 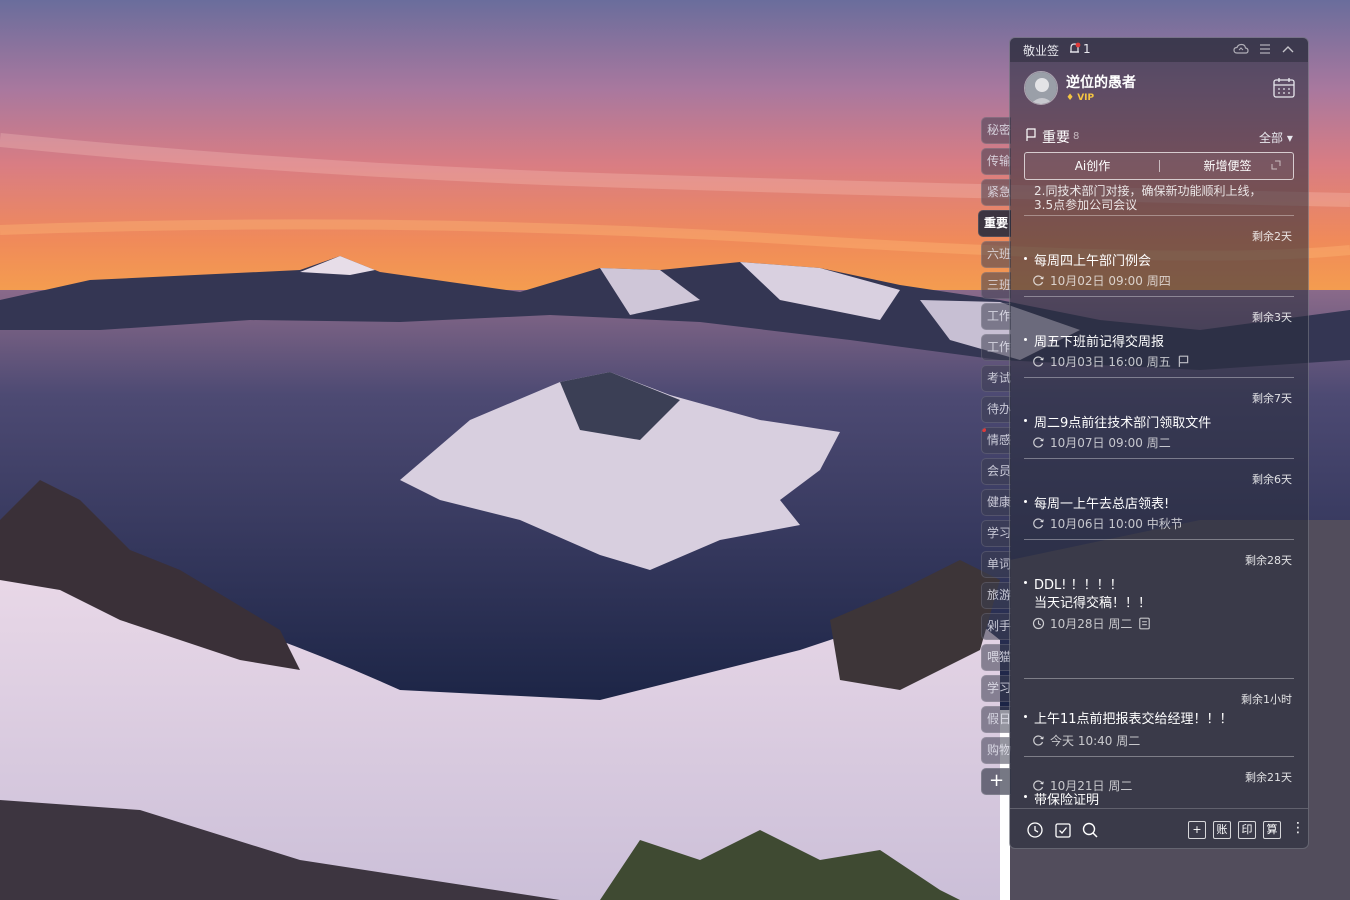 What do you see at coordinates (1070, 98) in the screenshot?
I see `diamond-icon: ♦` at bounding box center [1070, 98].